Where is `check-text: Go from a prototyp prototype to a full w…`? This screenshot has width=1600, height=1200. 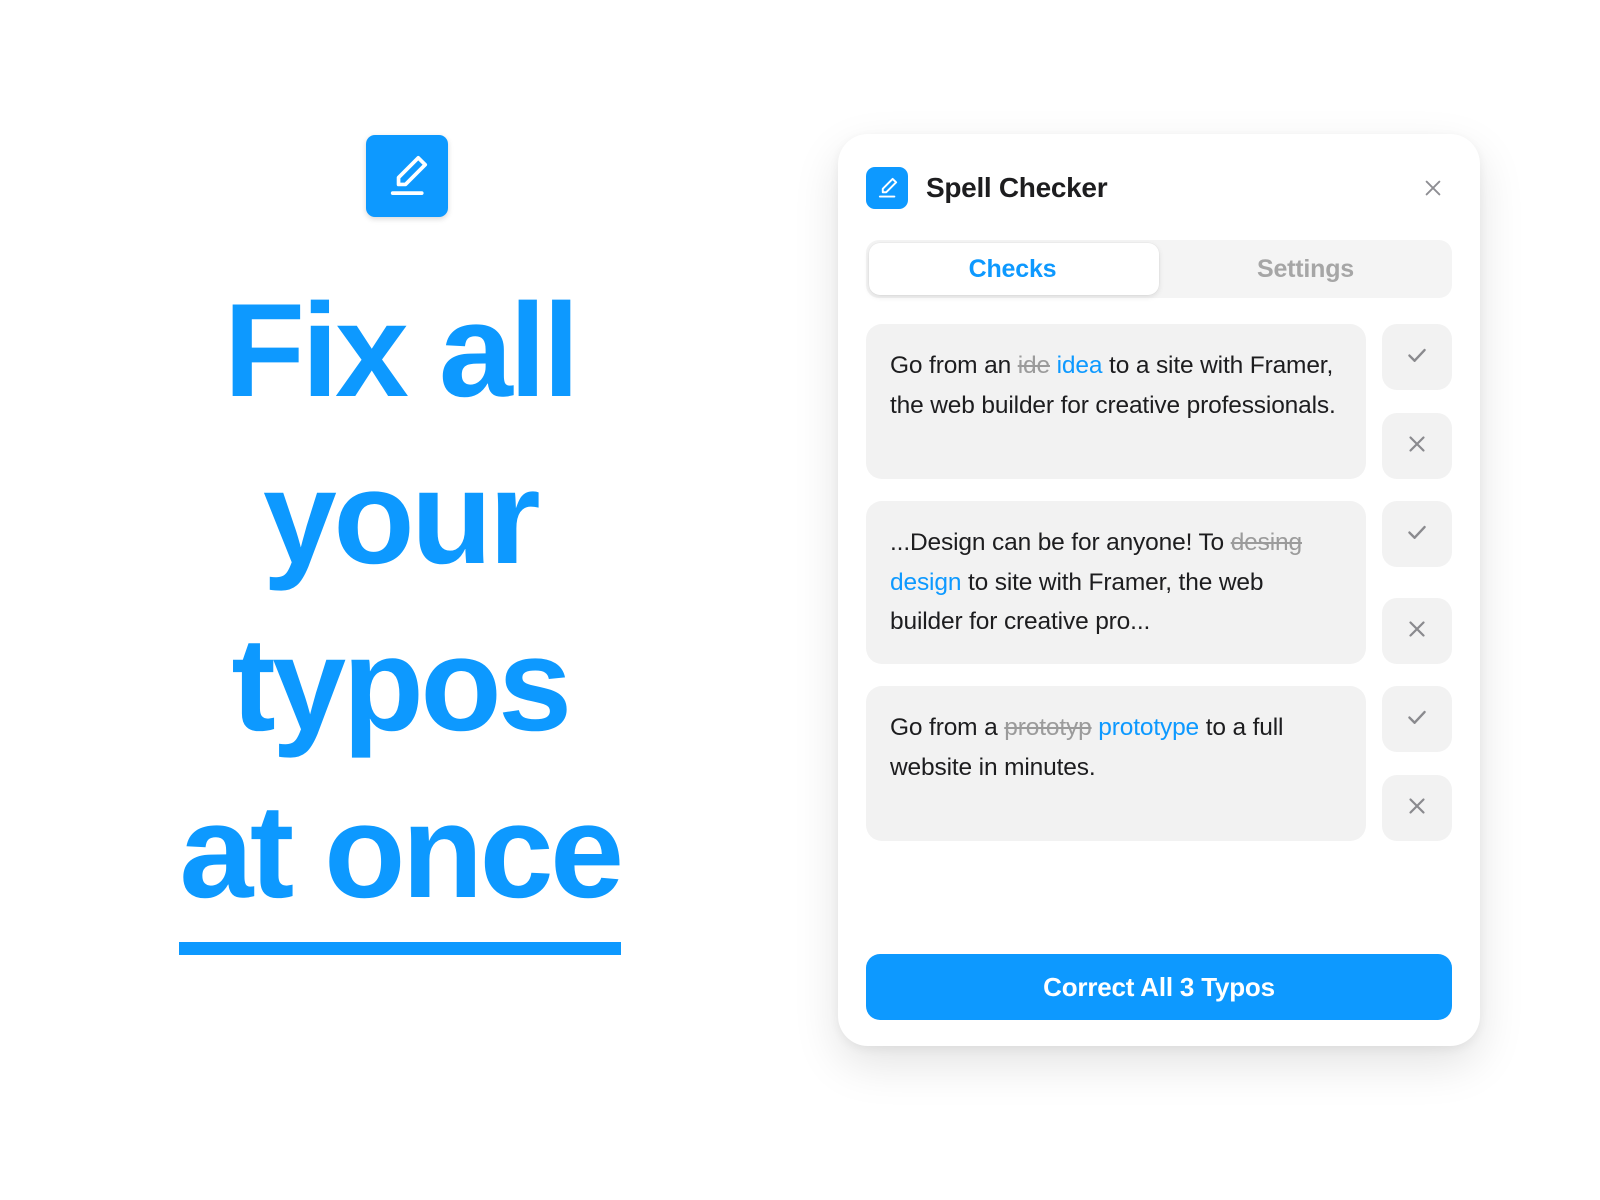
check-text: Go from a prototyp prototype to a full w… is located at coordinates (1116, 764).